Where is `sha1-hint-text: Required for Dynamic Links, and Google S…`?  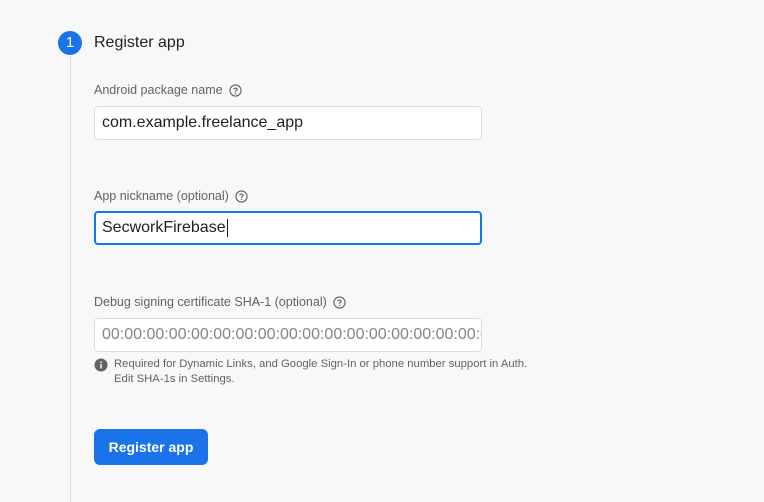
sha1-hint-text: Required for Dynamic Links, and Google S… is located at coordinates (320, 372).